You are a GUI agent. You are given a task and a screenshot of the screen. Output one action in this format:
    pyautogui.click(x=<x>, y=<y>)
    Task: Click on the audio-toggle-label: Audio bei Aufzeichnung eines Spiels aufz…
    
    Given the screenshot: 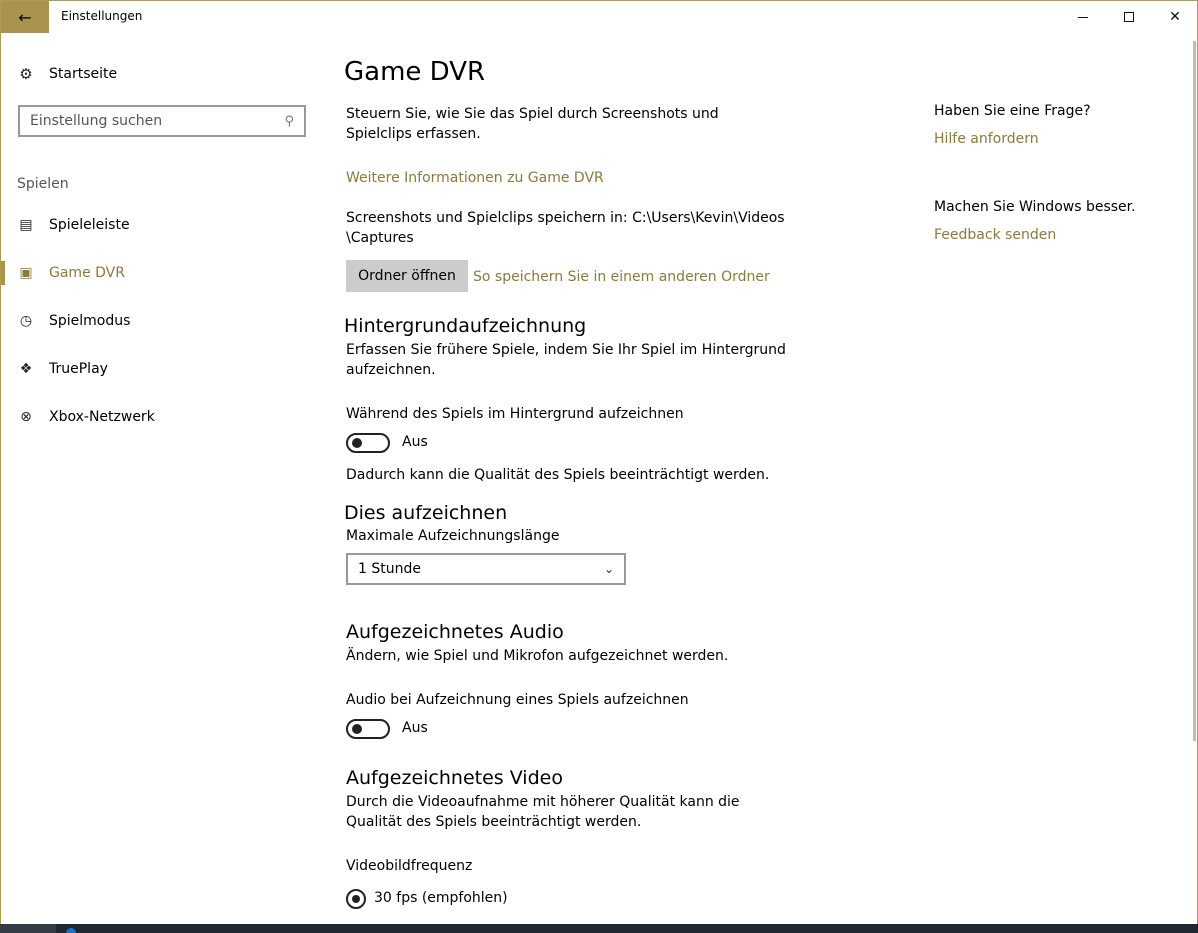 What is the action you would take?
    pyautogui.click(x=517, y=700)
    